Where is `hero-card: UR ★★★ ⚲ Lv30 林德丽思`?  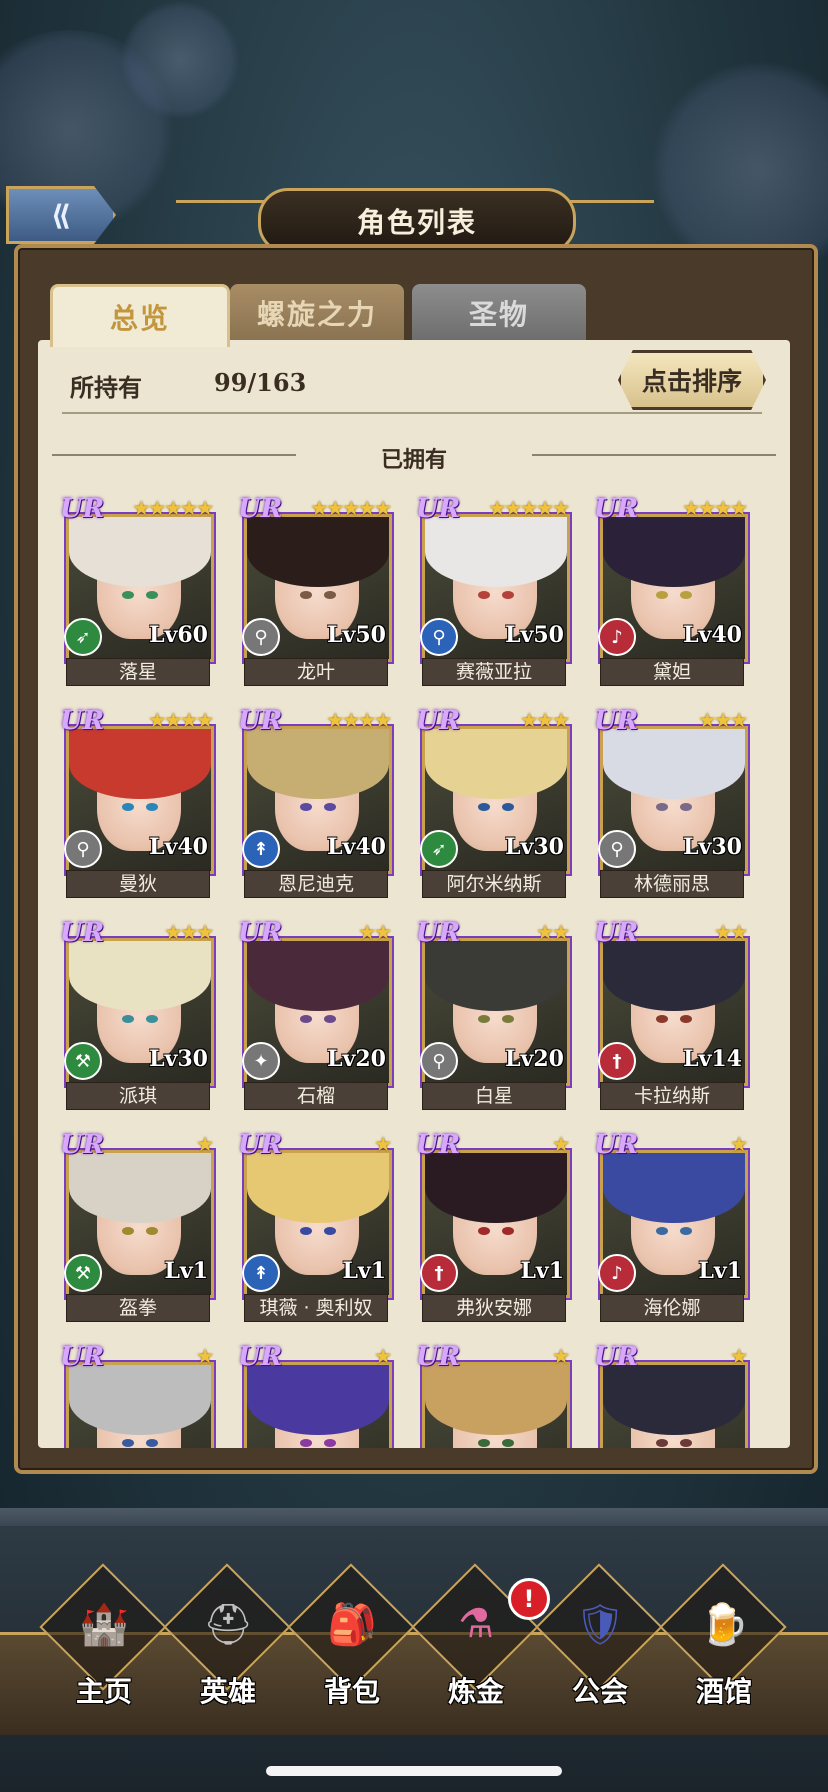 hero-card: UR ★★★ ⚲ Lv30 林德丽思 is located at coordinates (671, 803).